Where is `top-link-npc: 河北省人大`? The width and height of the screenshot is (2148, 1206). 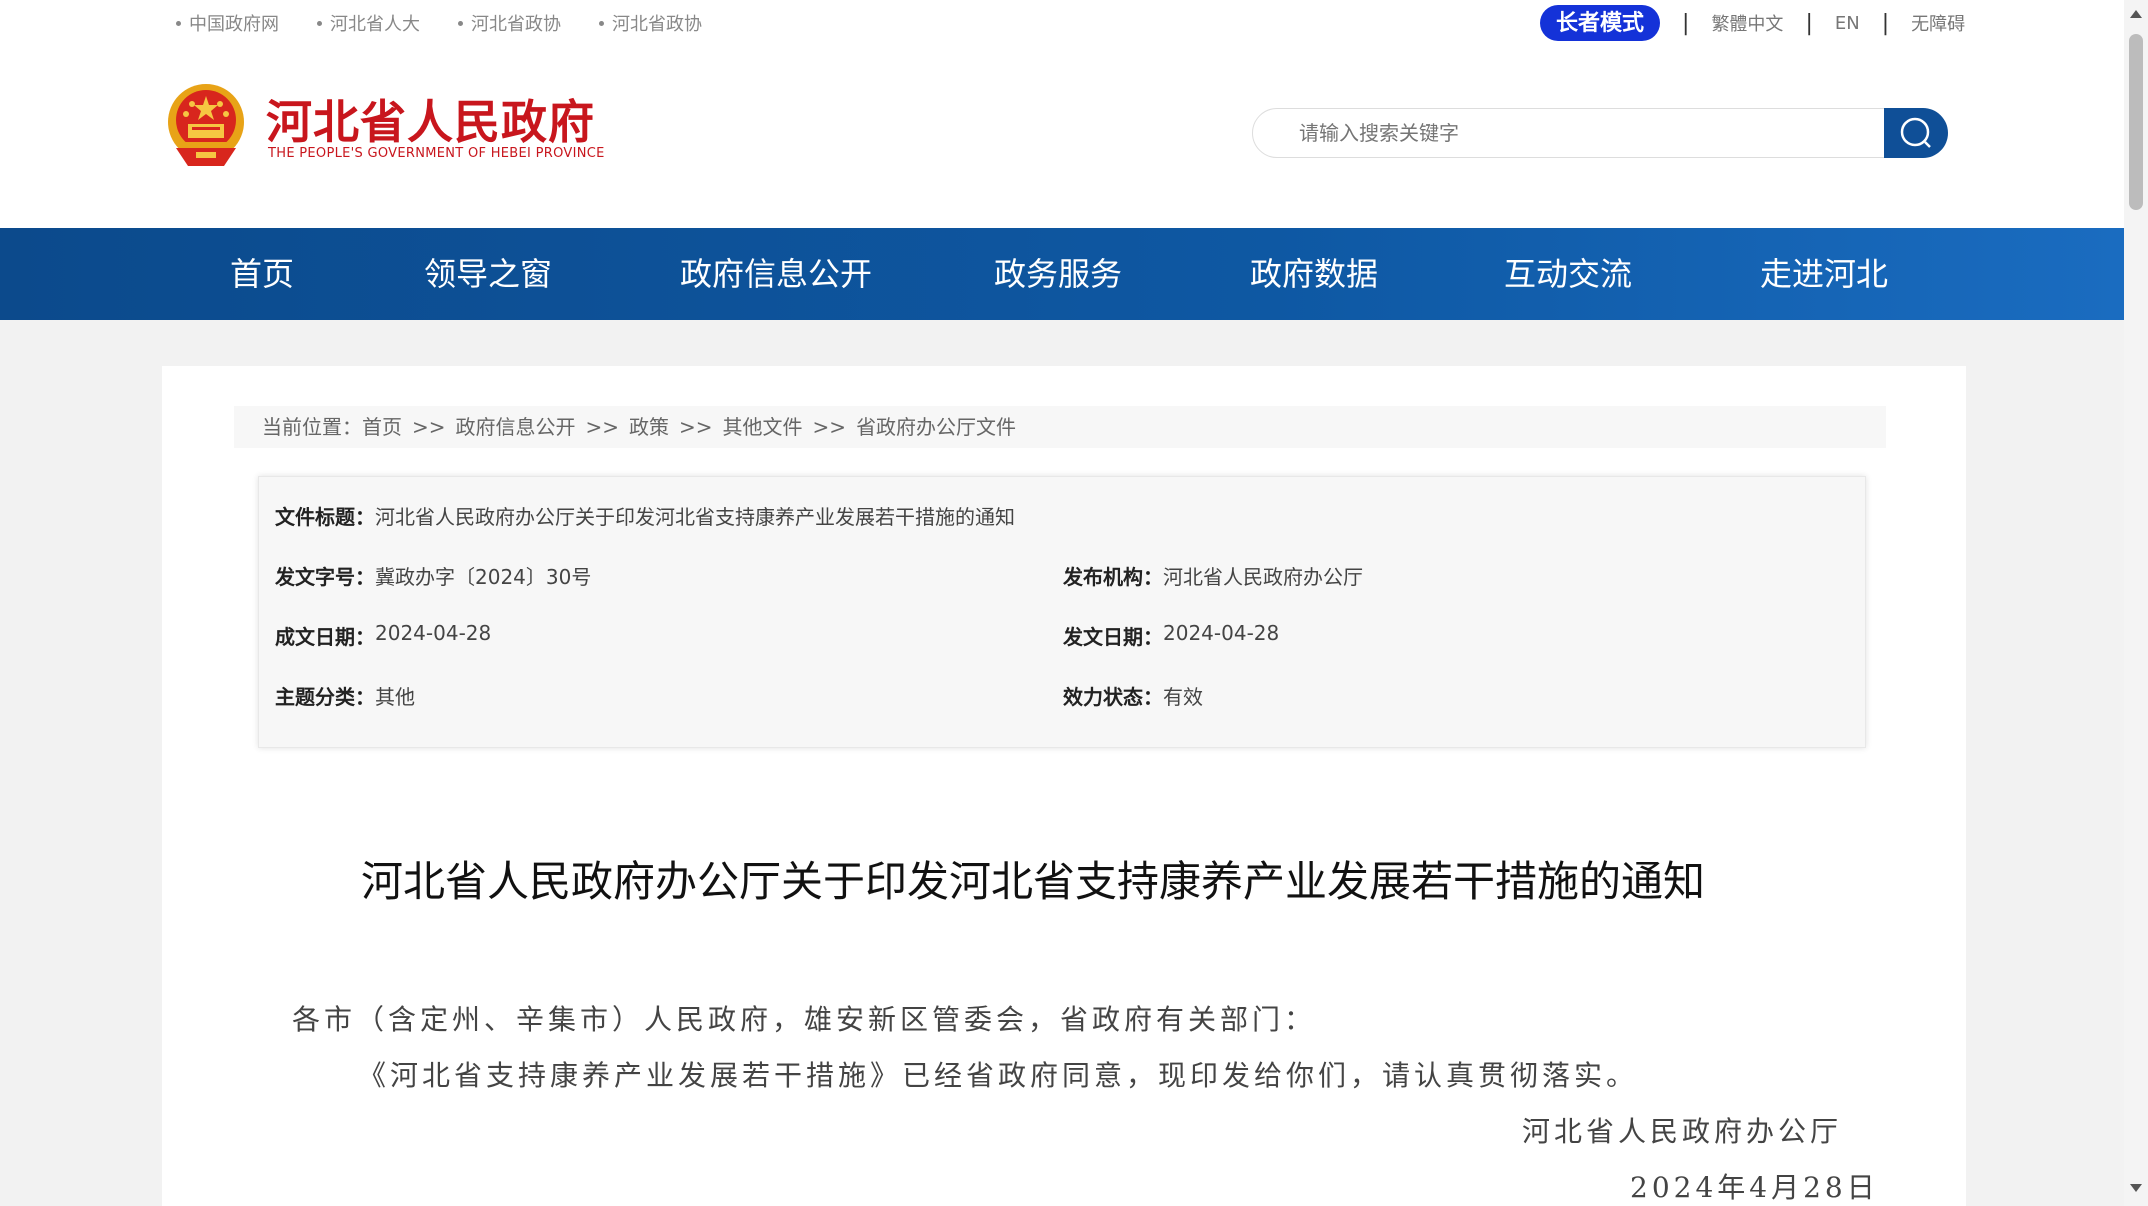
top-link-npc: 河北省人大 is located at coordinates (368, 23).